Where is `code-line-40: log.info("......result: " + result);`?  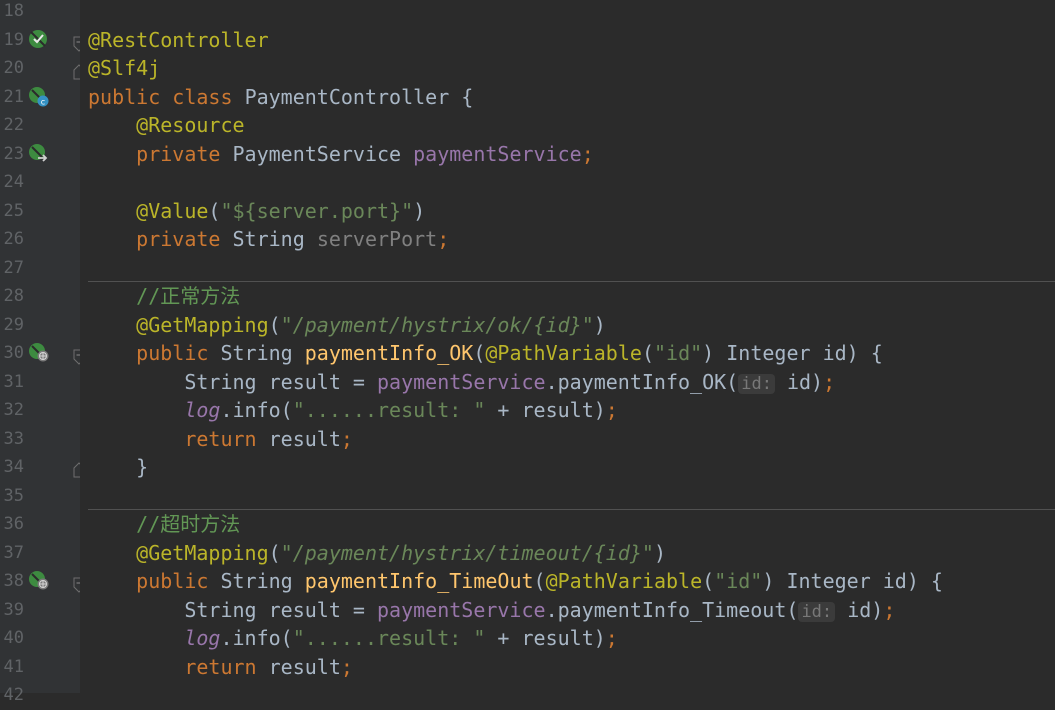
code-line-40: log.info("......result: " + result); is located at coordinates (353, 638).